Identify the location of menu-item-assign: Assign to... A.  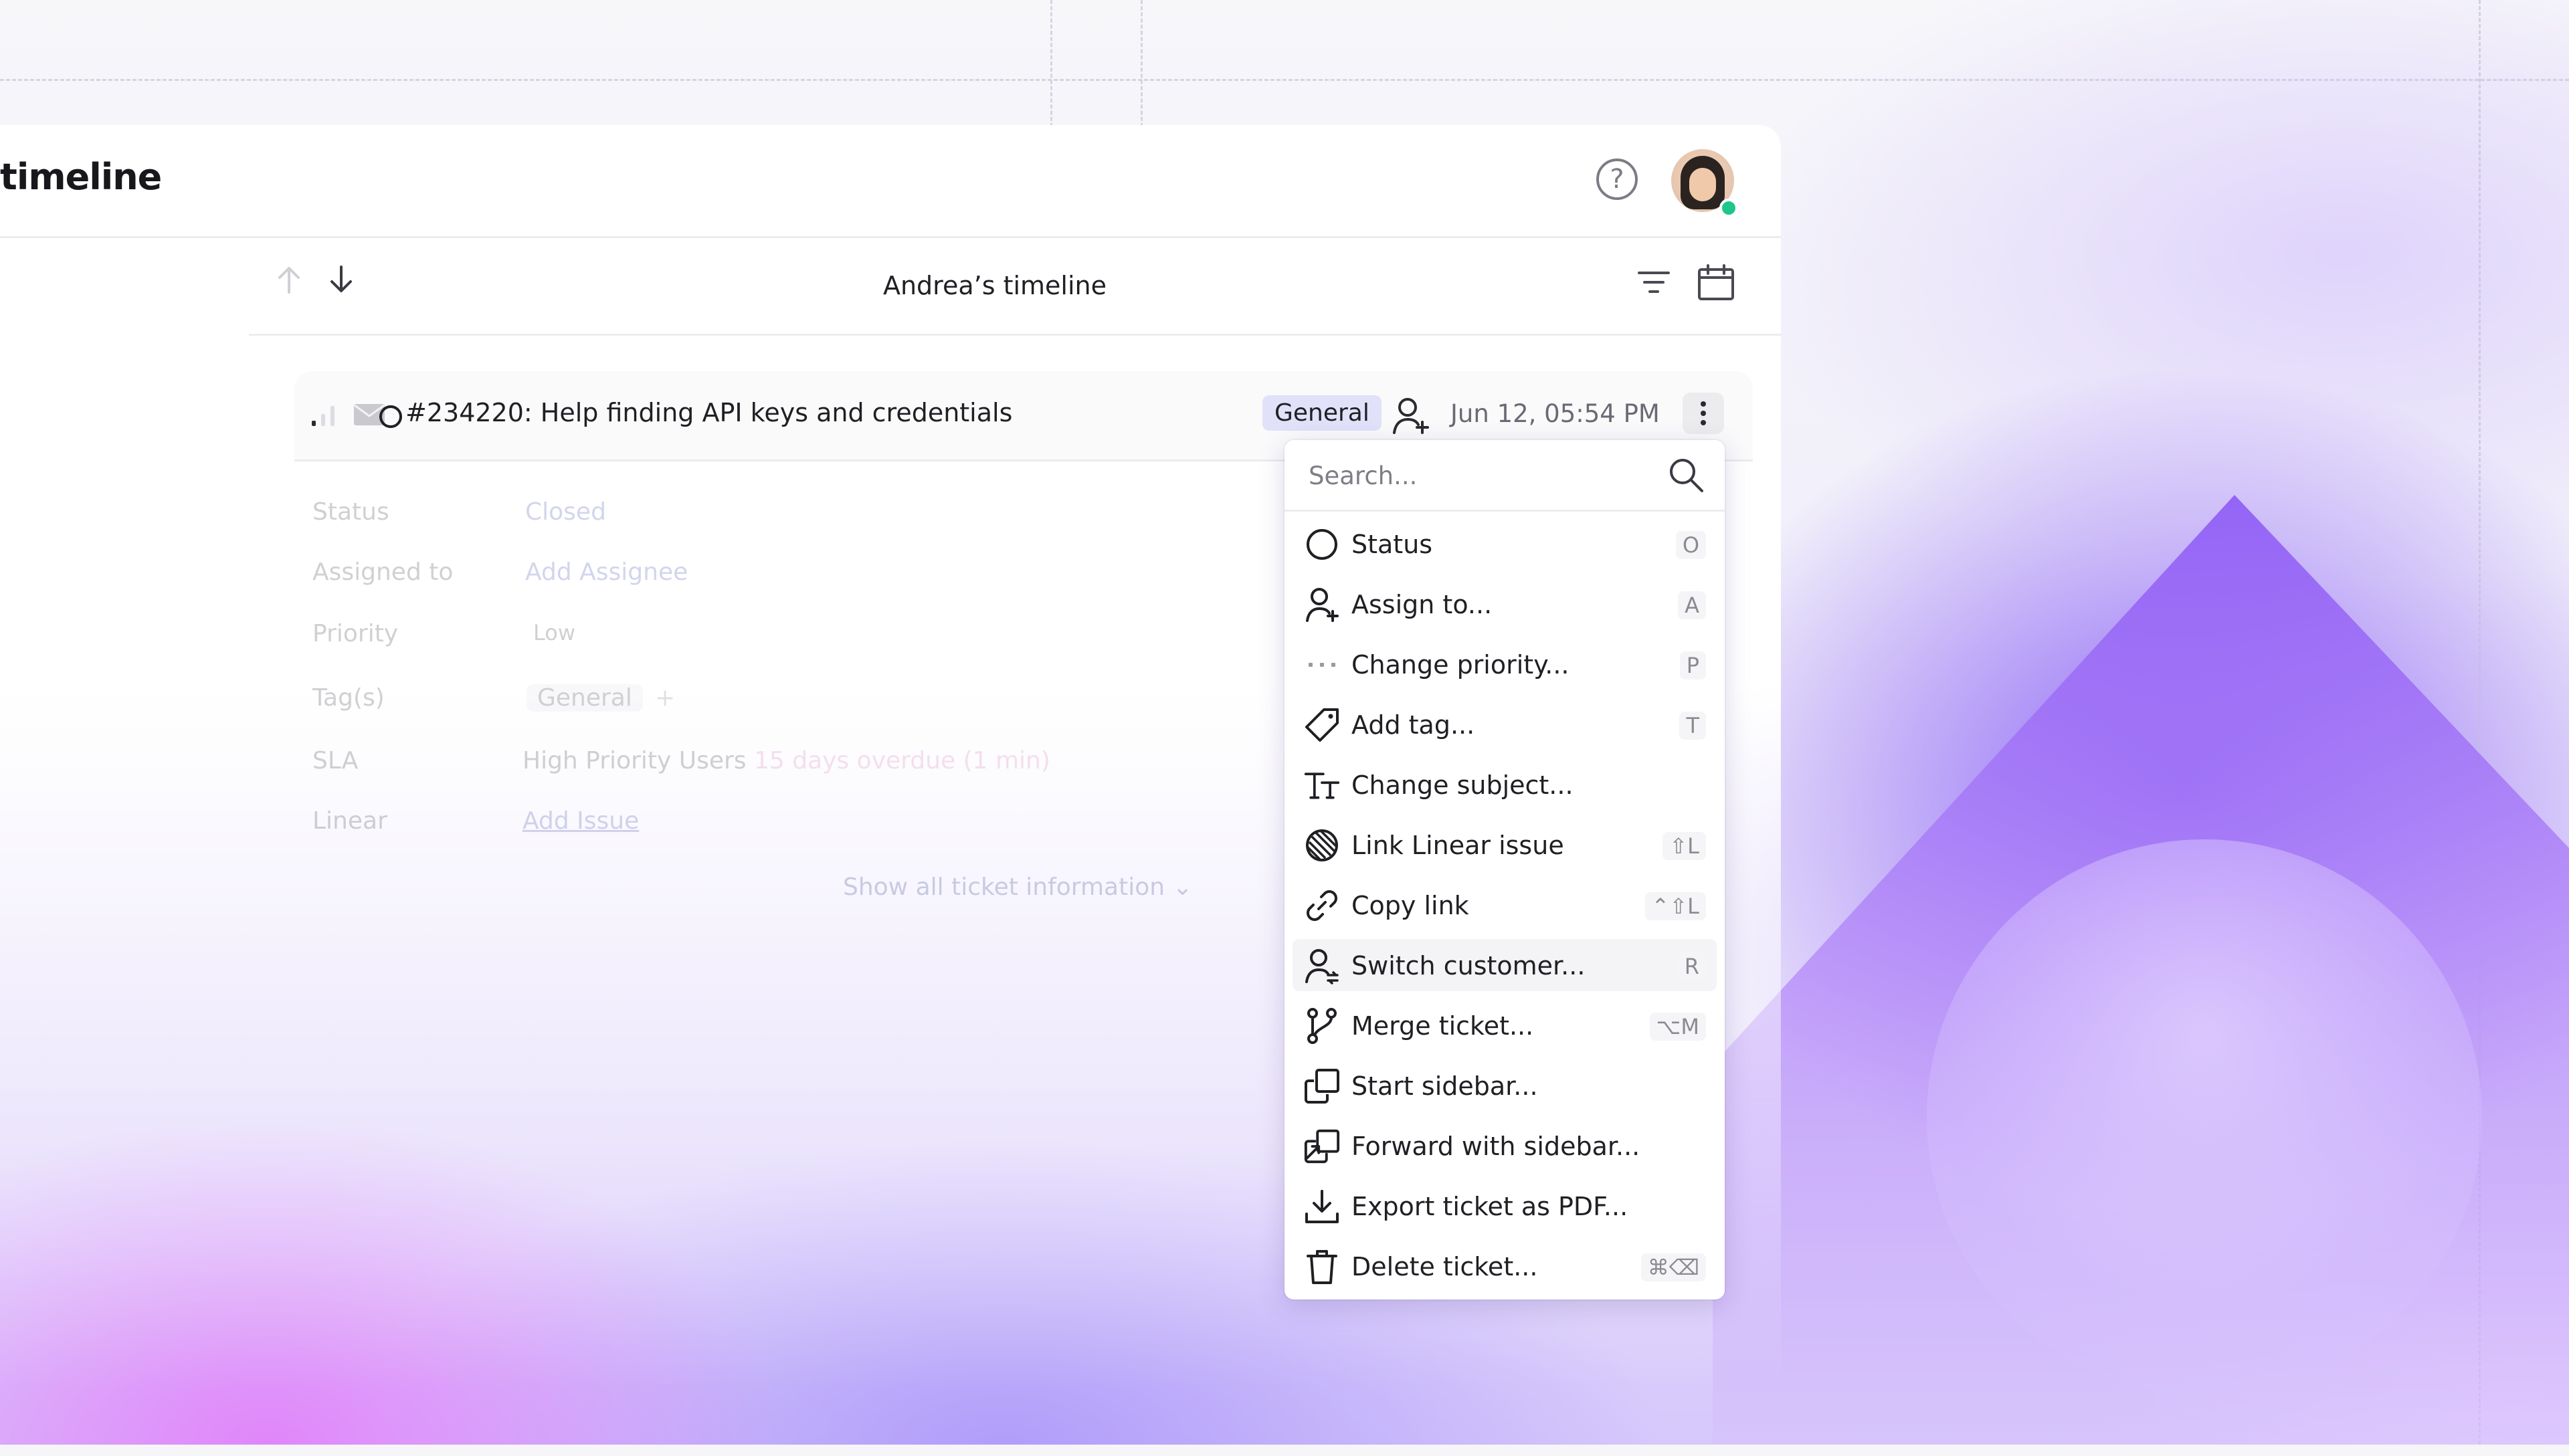
(1505, 604).